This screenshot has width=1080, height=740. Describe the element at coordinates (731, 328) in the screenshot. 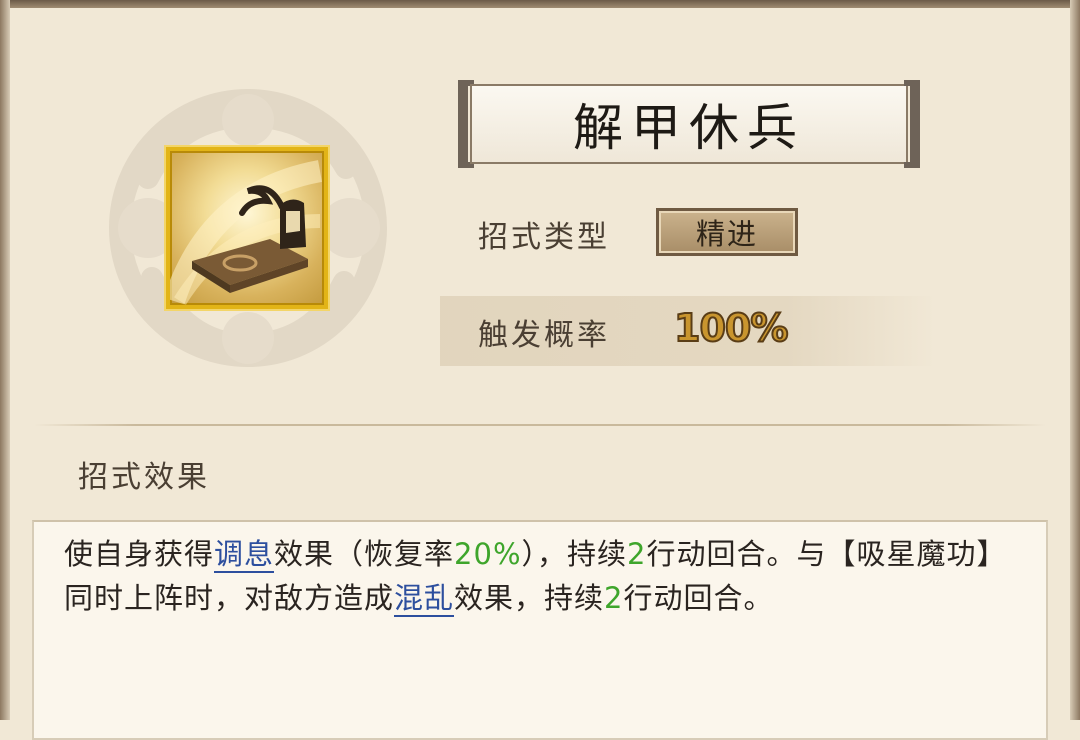

I see `trigger-rate-value: 100%` at that location.